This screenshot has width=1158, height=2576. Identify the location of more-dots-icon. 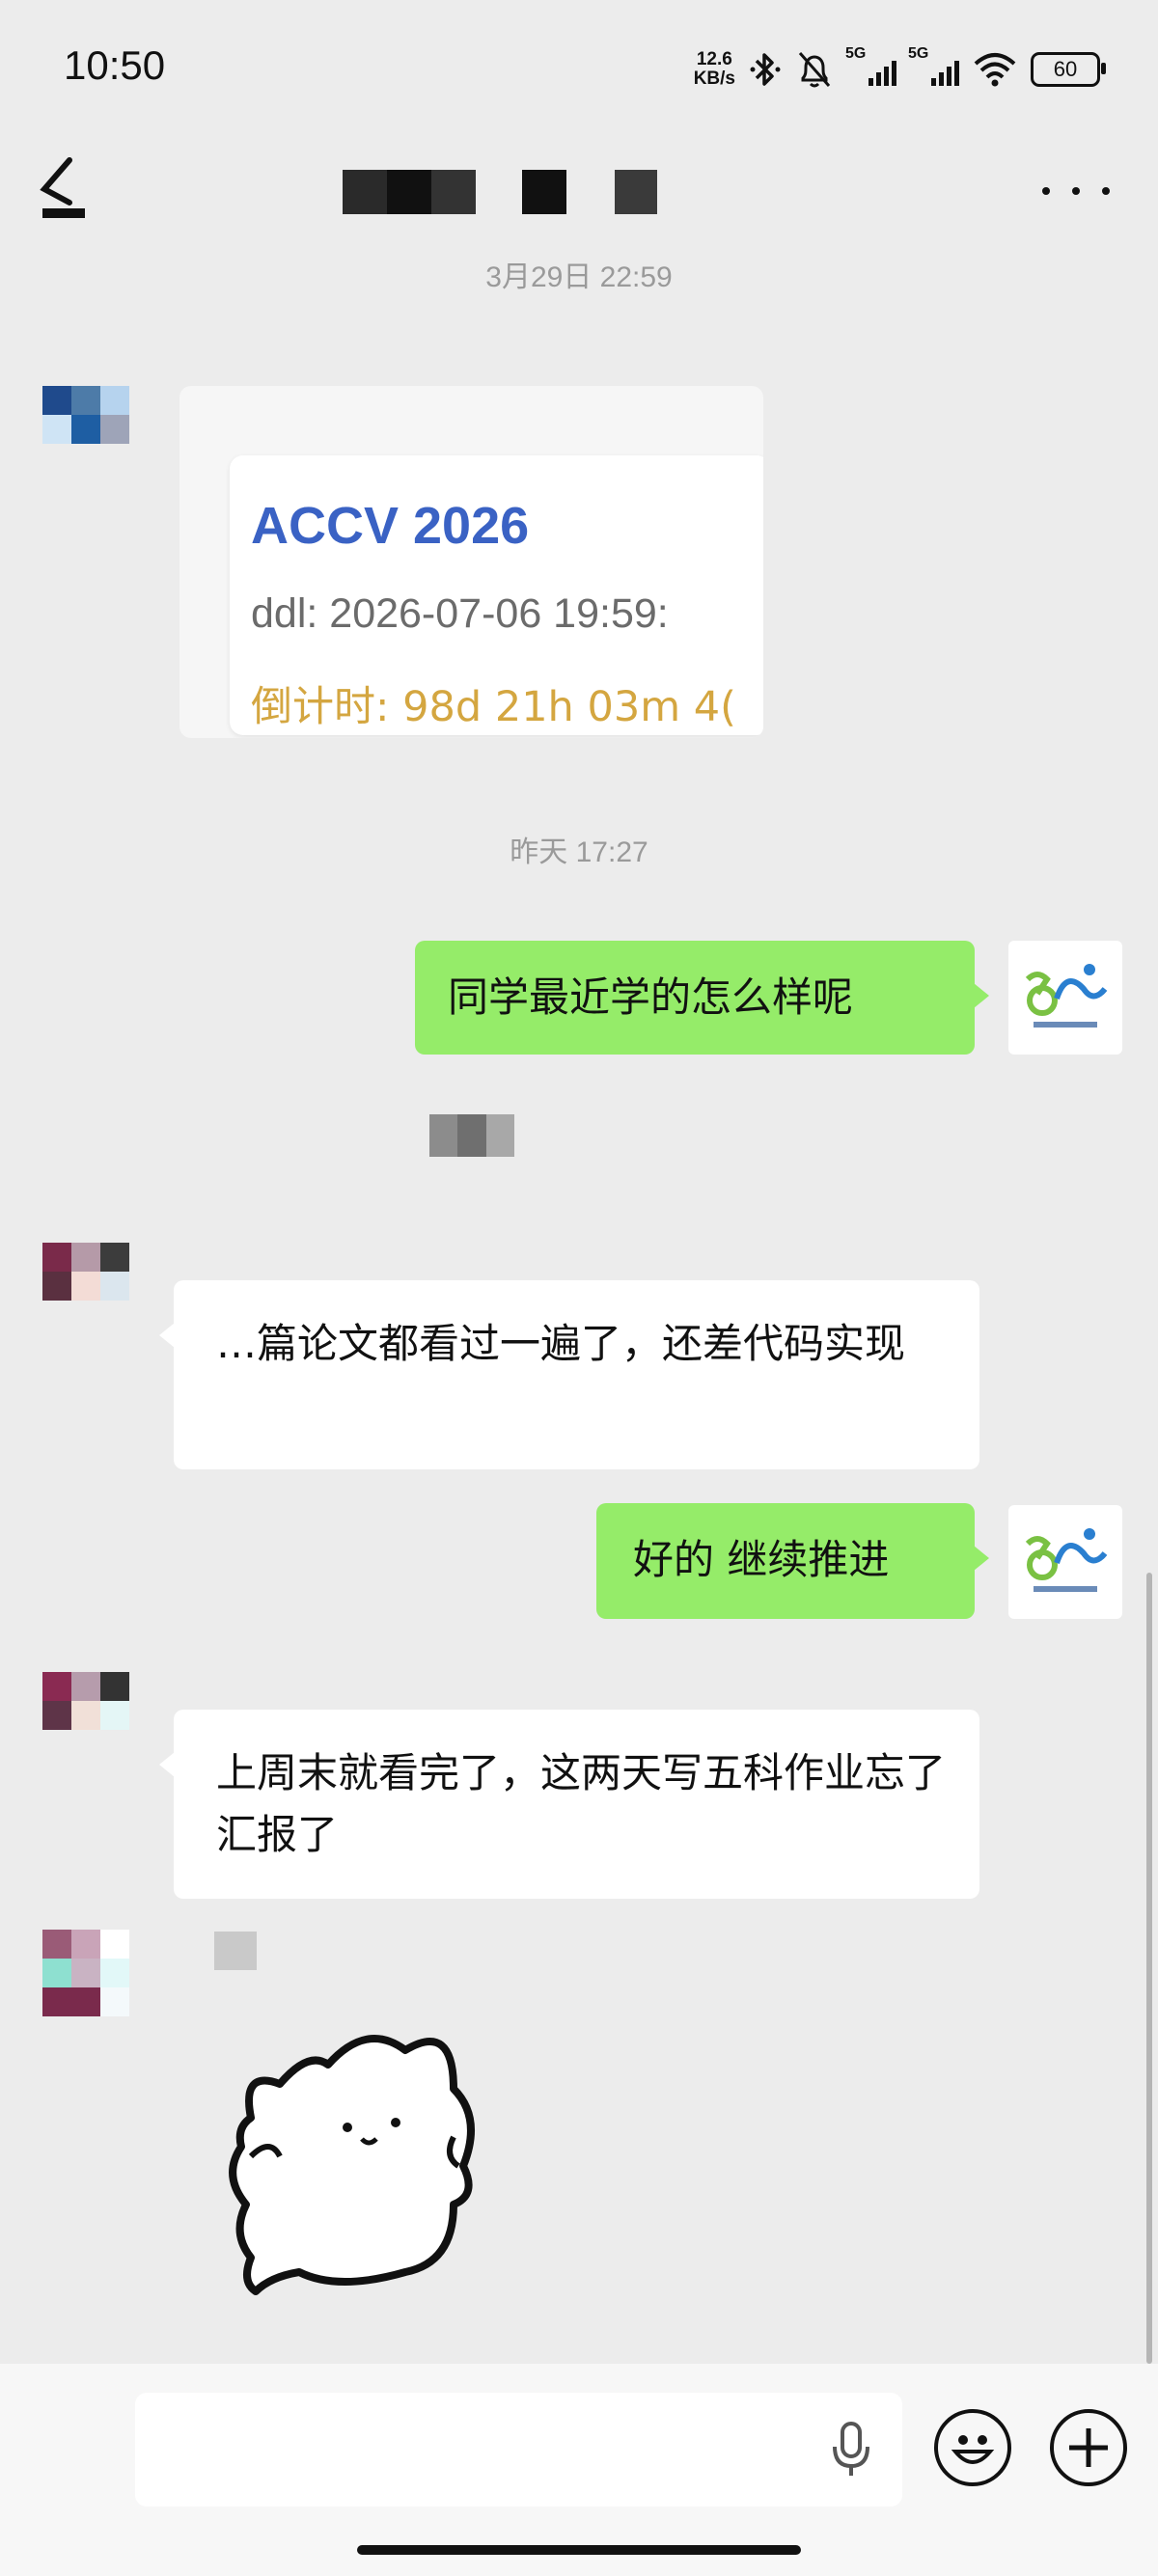
(1046, 191).